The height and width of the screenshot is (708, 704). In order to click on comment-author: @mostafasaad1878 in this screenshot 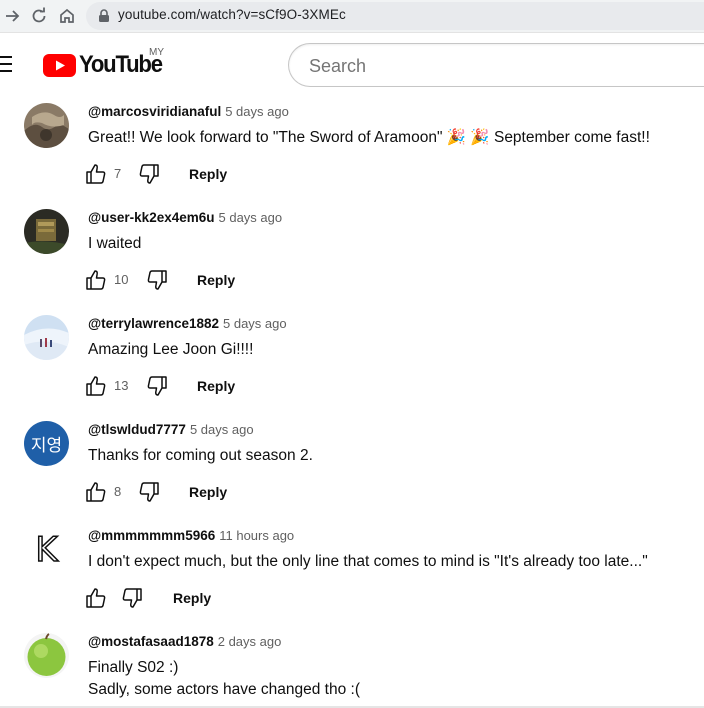, I will do `click(151, 641)`.